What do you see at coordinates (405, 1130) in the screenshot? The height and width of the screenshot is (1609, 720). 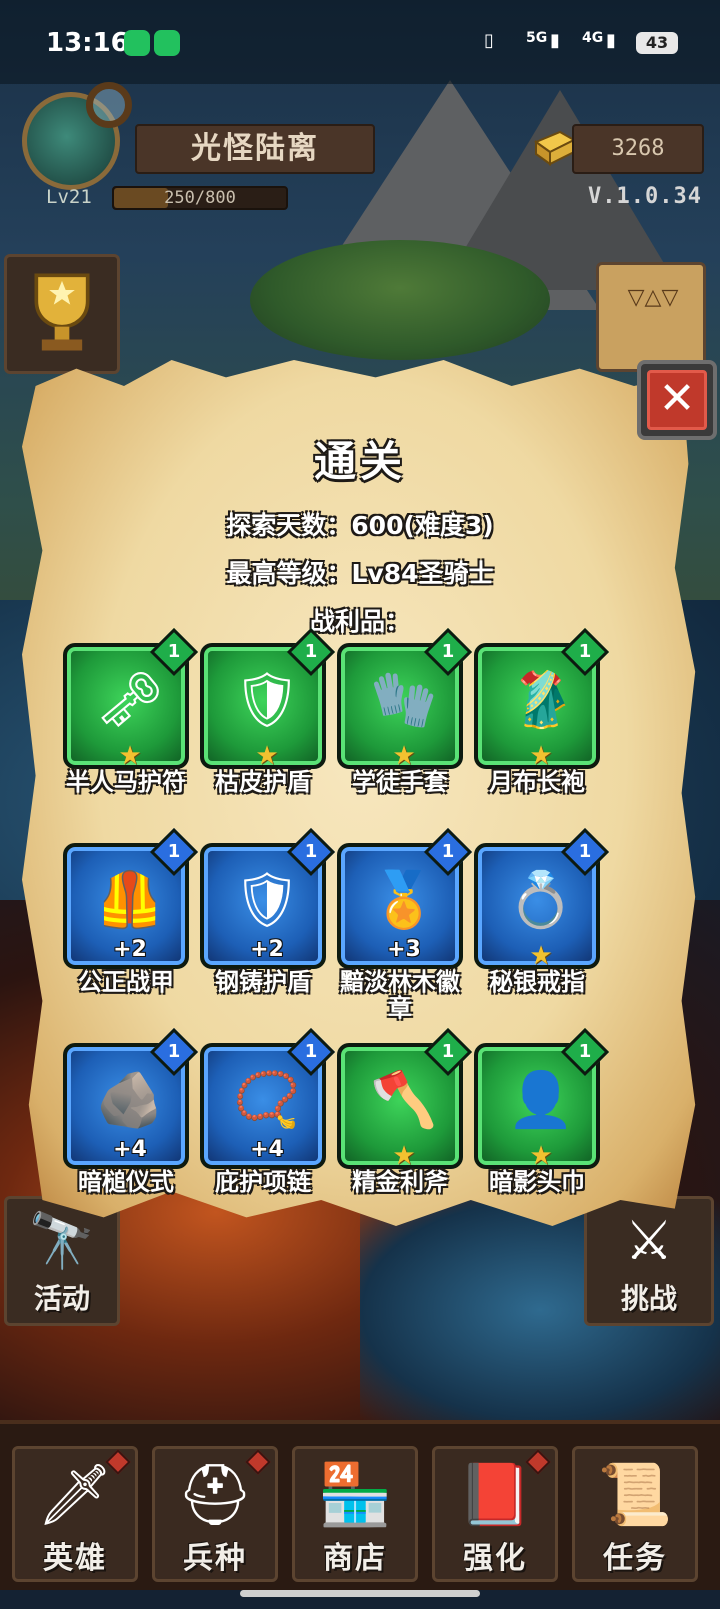 I see `loot-item: 🪓 ★ 1 精金利斧` at bounding box center [405, 1130].